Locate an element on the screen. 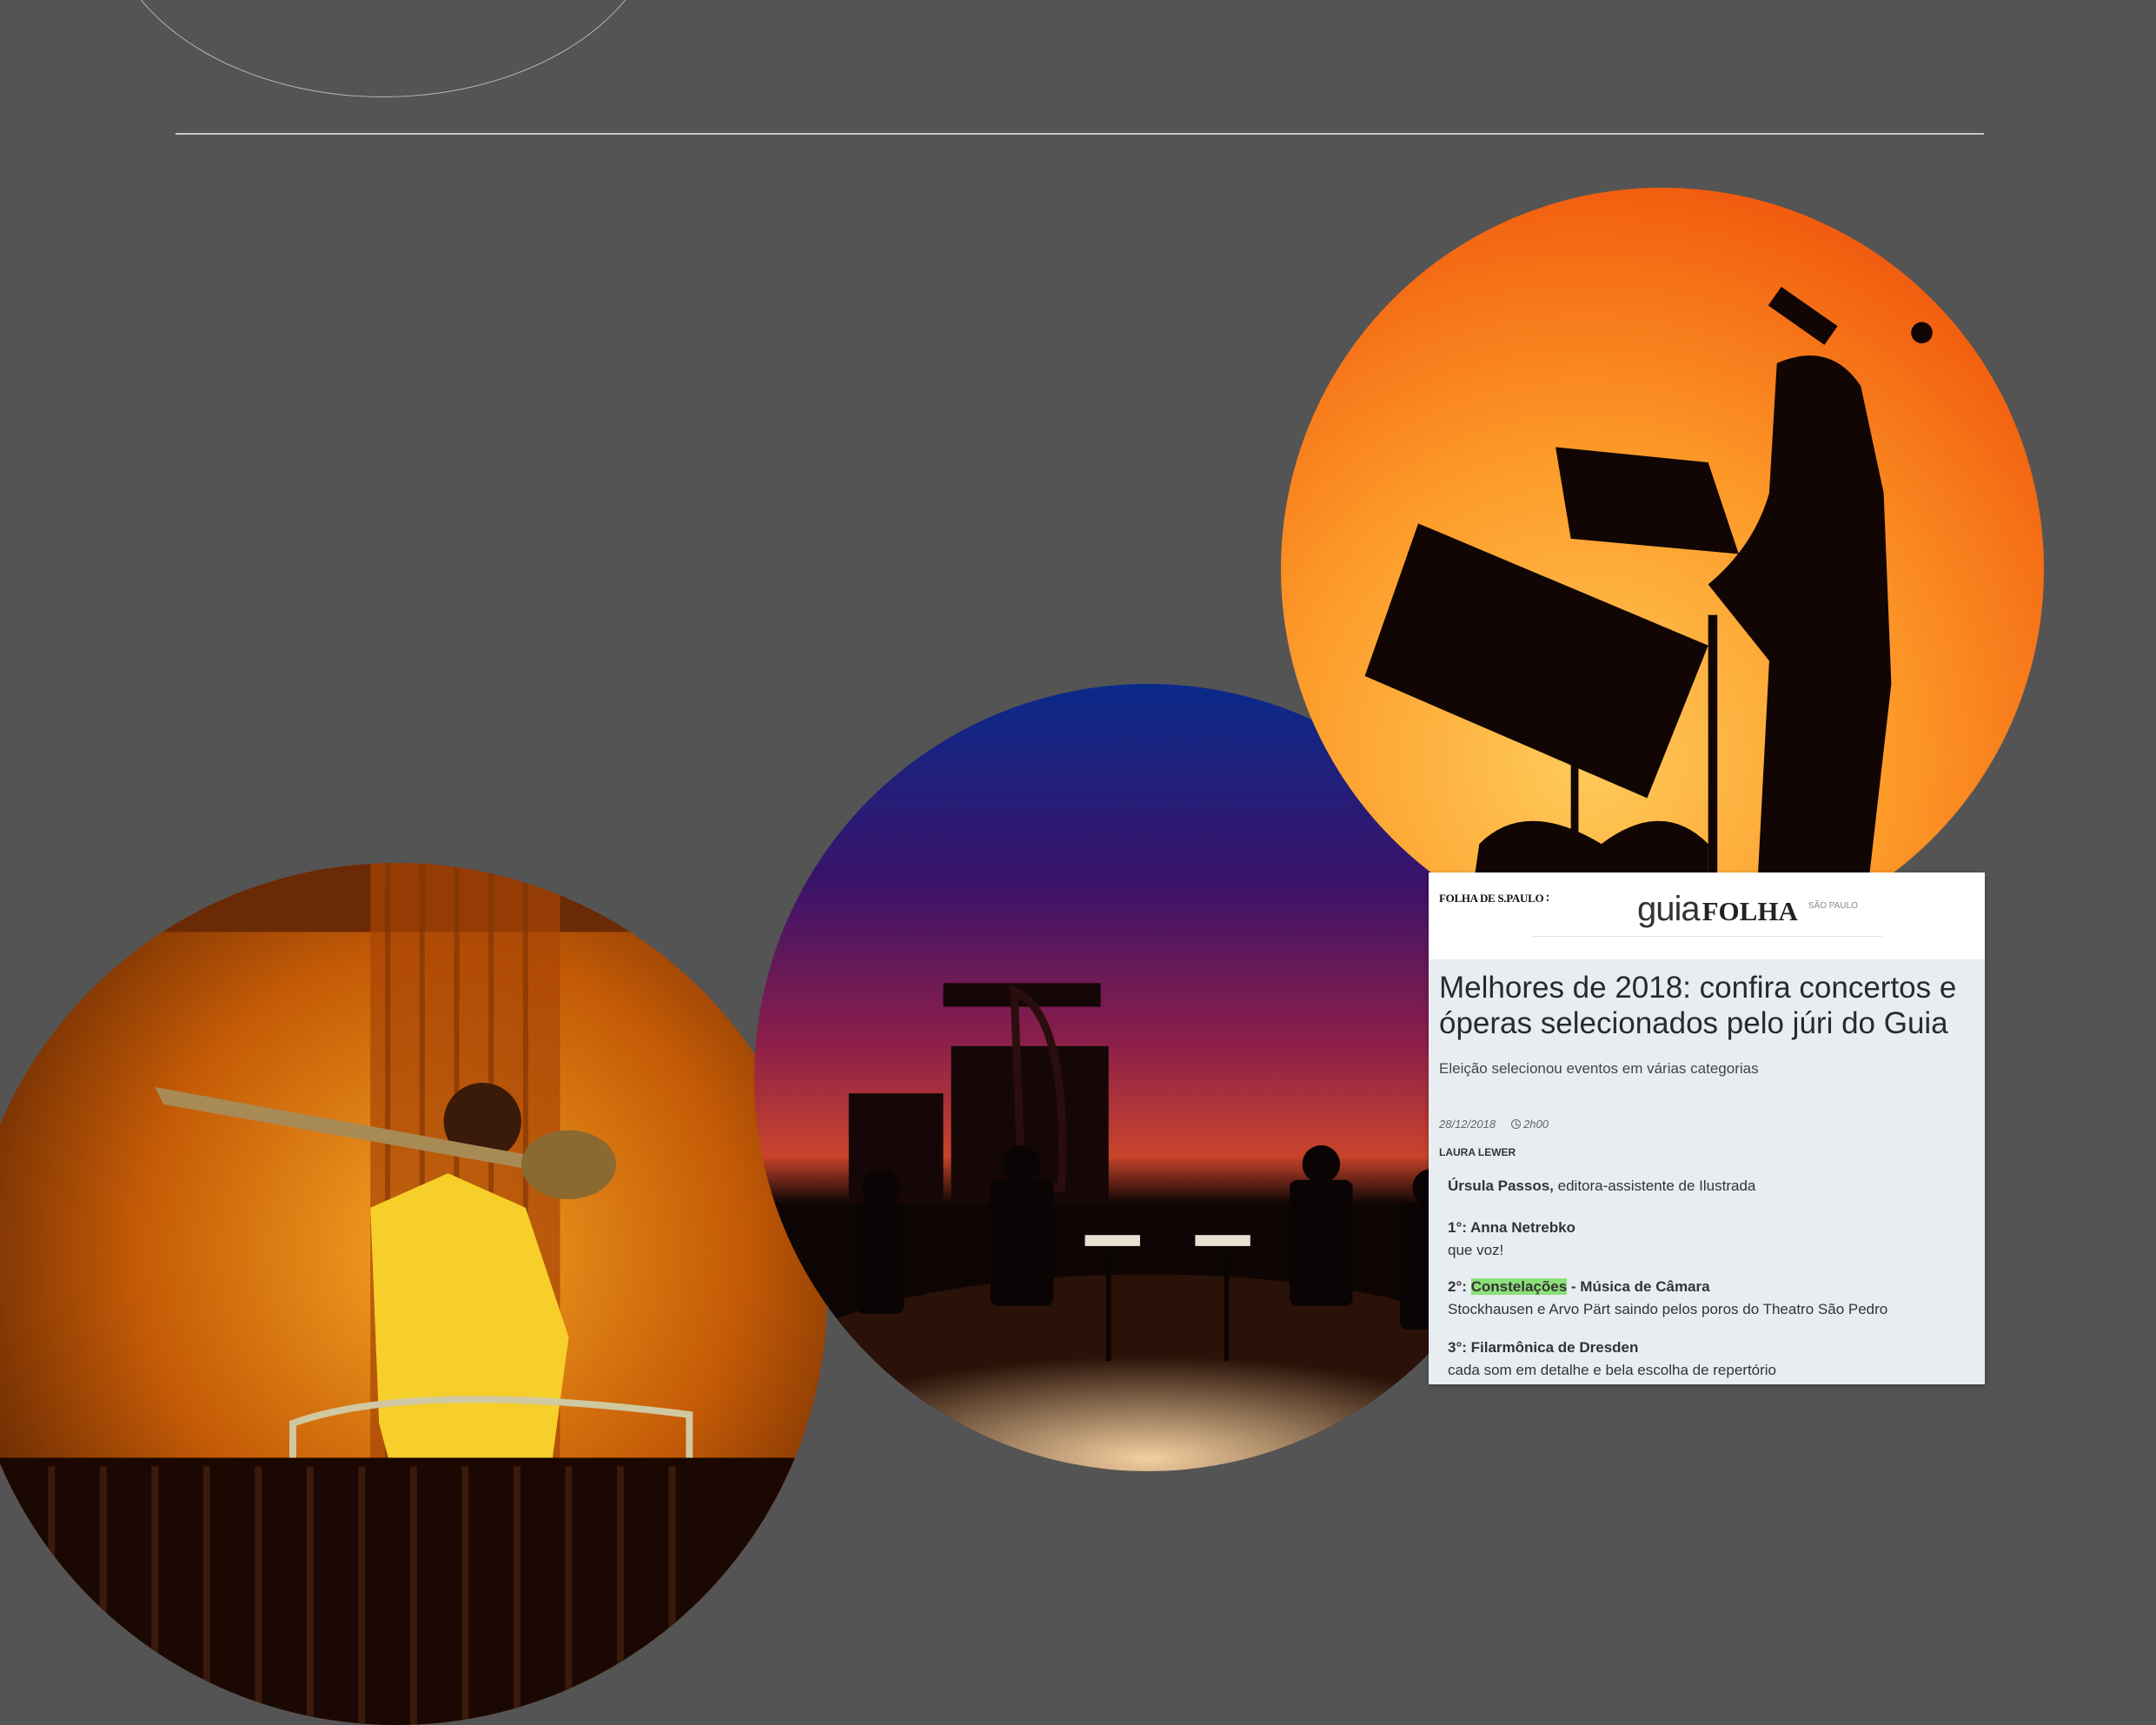  juror-role: editora-assistente de Ilustrada is located at coordinates (1655, 1186).